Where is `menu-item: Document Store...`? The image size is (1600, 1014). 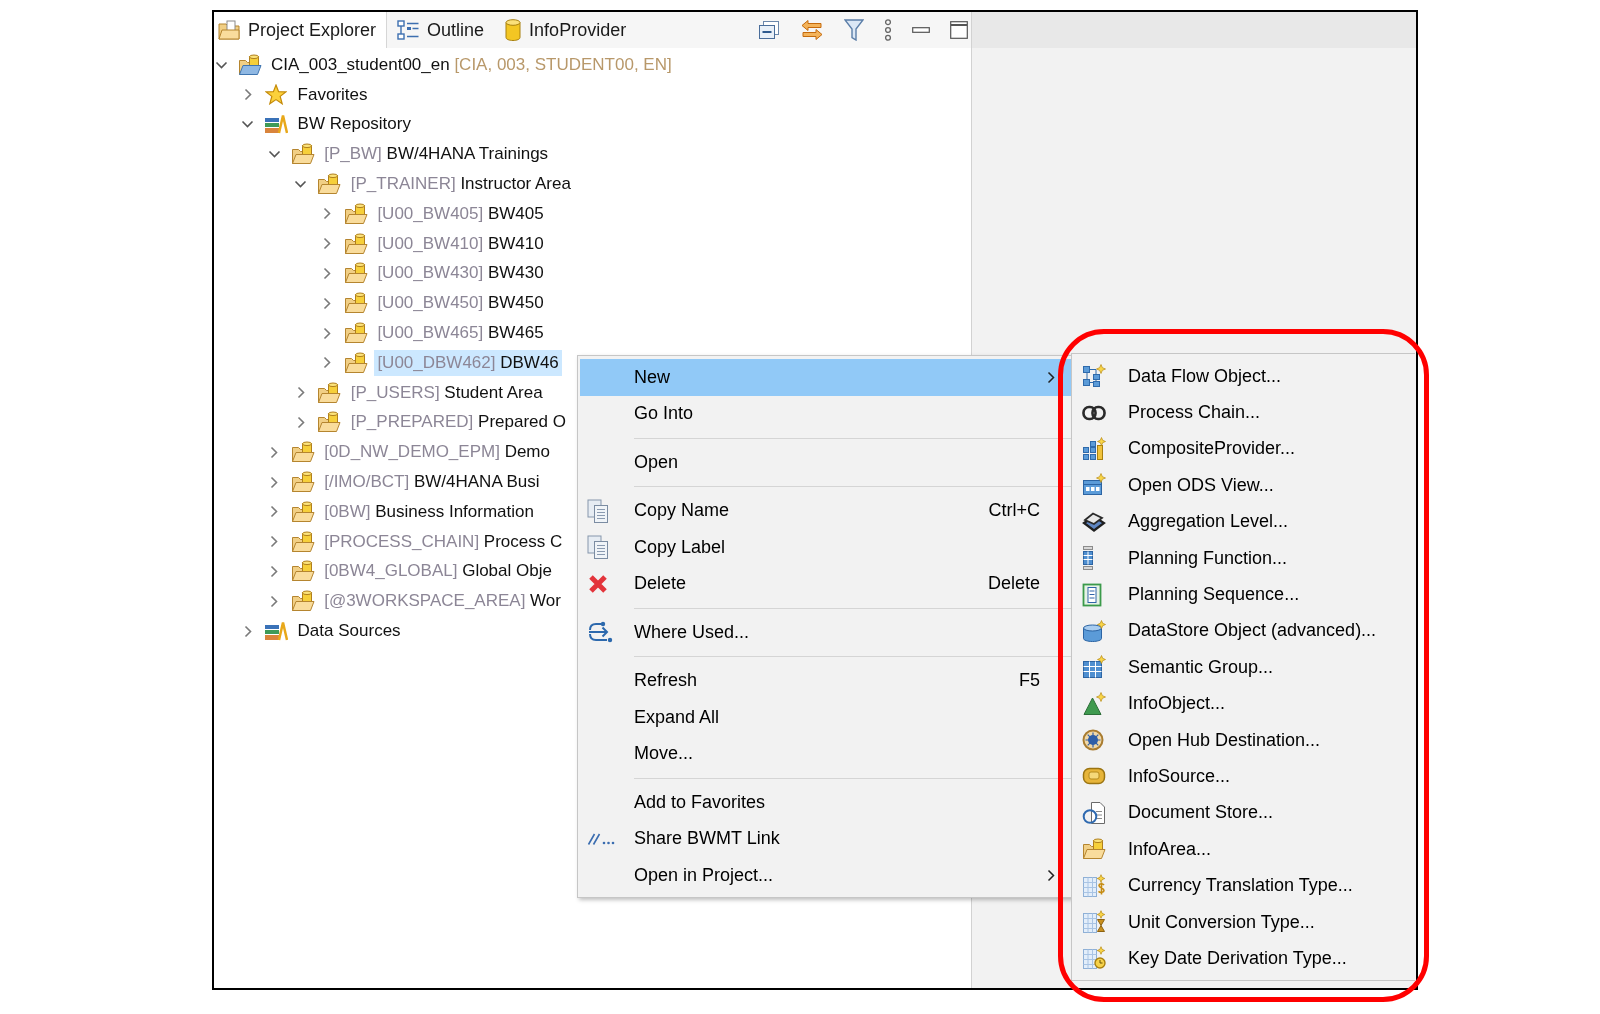 menu-item: Document Store... is located at coordinates (1243, 813).